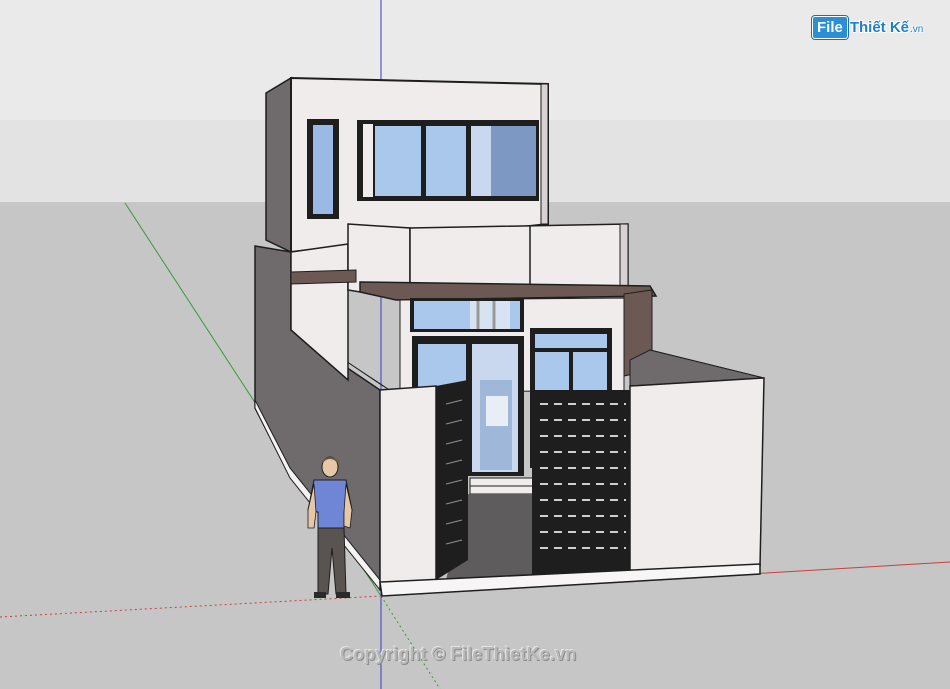 The height and width of the screenshot is (689, 950). What do you see at coordinates (408, 488) in the screenshot?
I see `fence-left-pier` at bounding box center [408, 488].